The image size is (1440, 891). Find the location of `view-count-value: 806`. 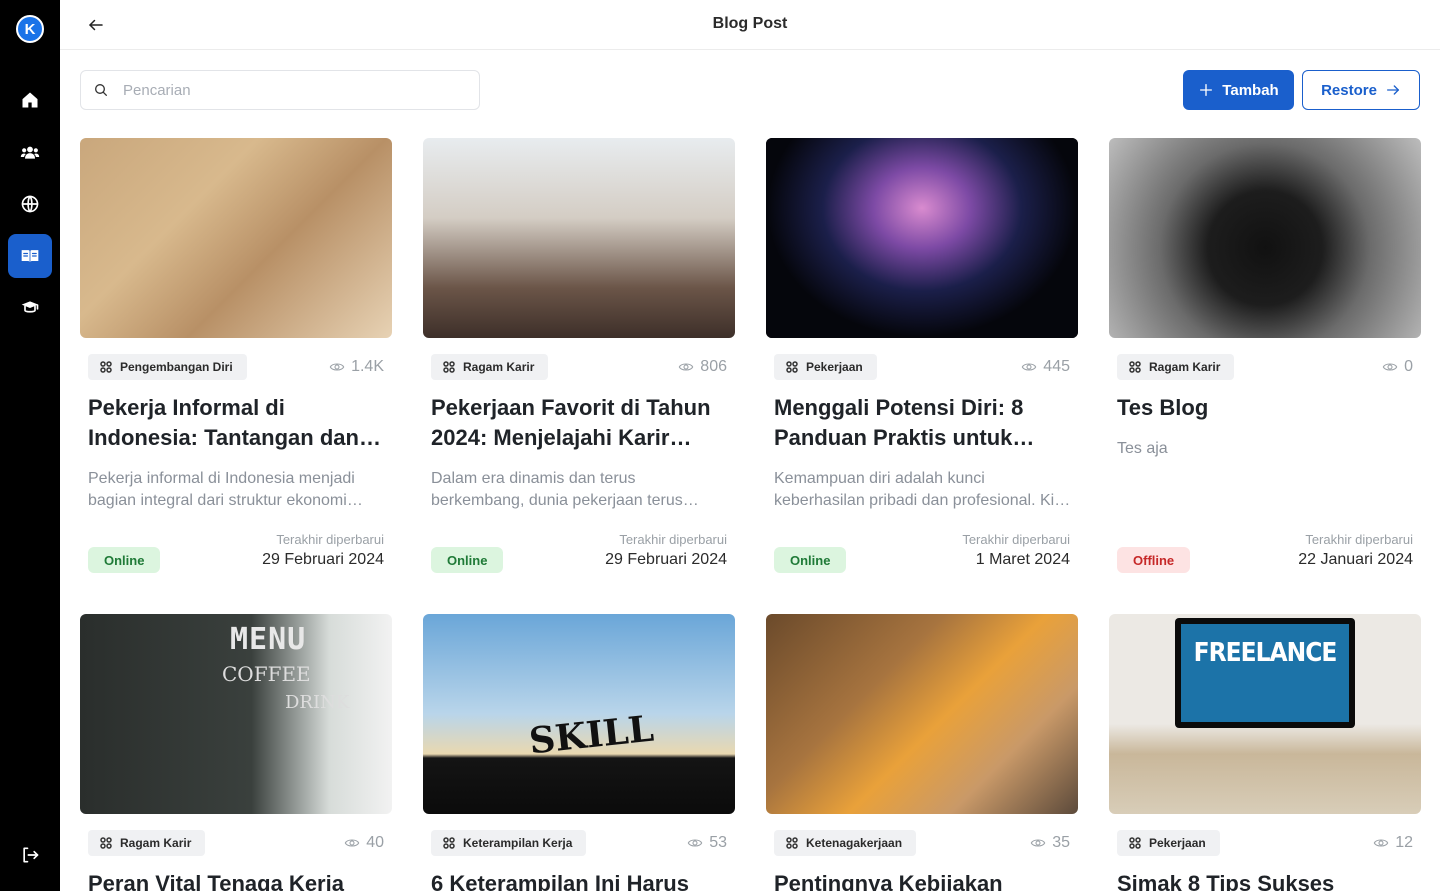

view-count-value: 806 is located at coordinates (713, 366).